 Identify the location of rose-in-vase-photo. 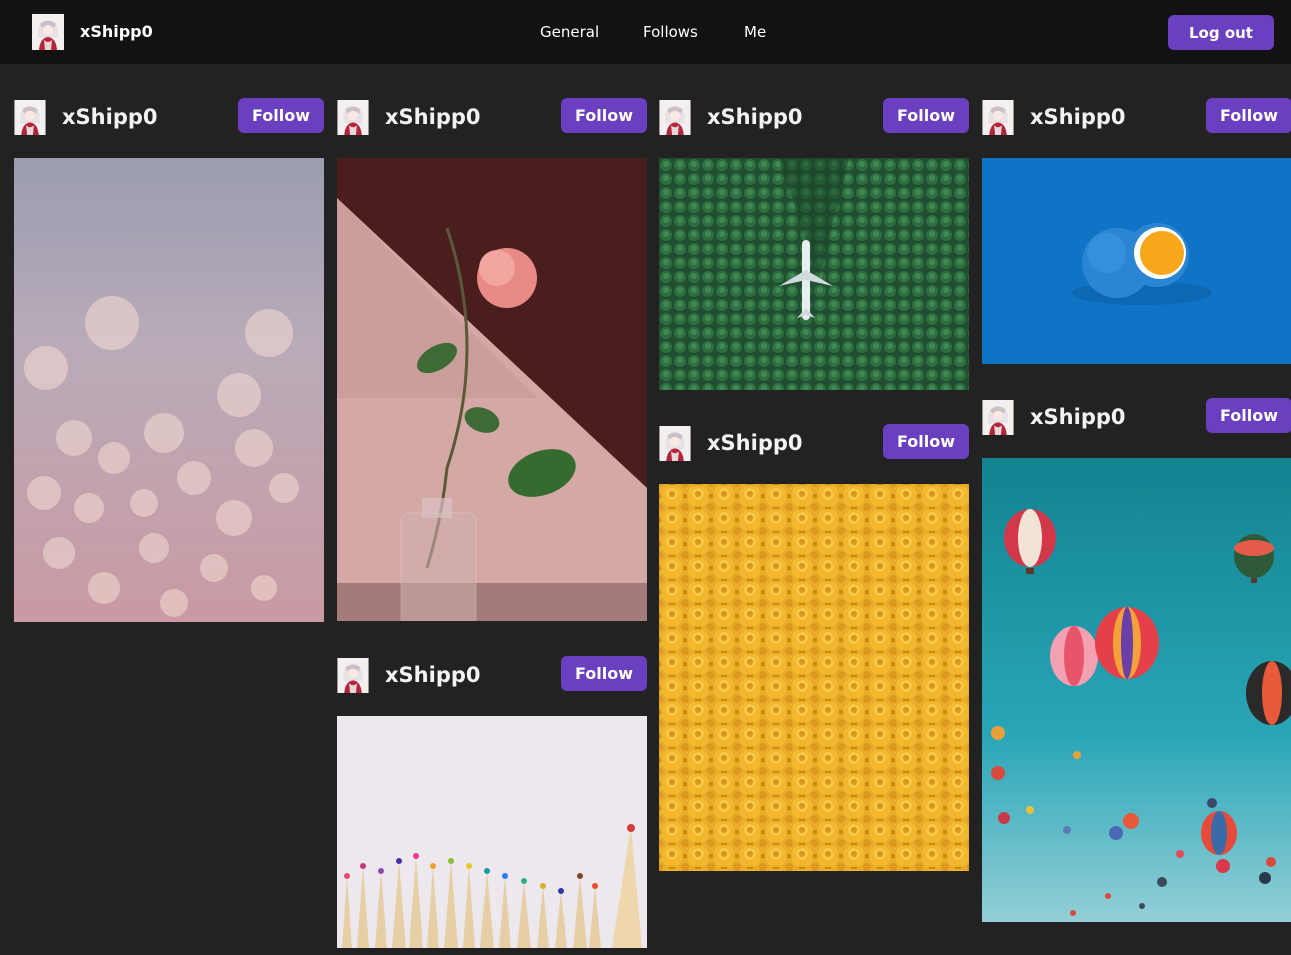
(492, 389).